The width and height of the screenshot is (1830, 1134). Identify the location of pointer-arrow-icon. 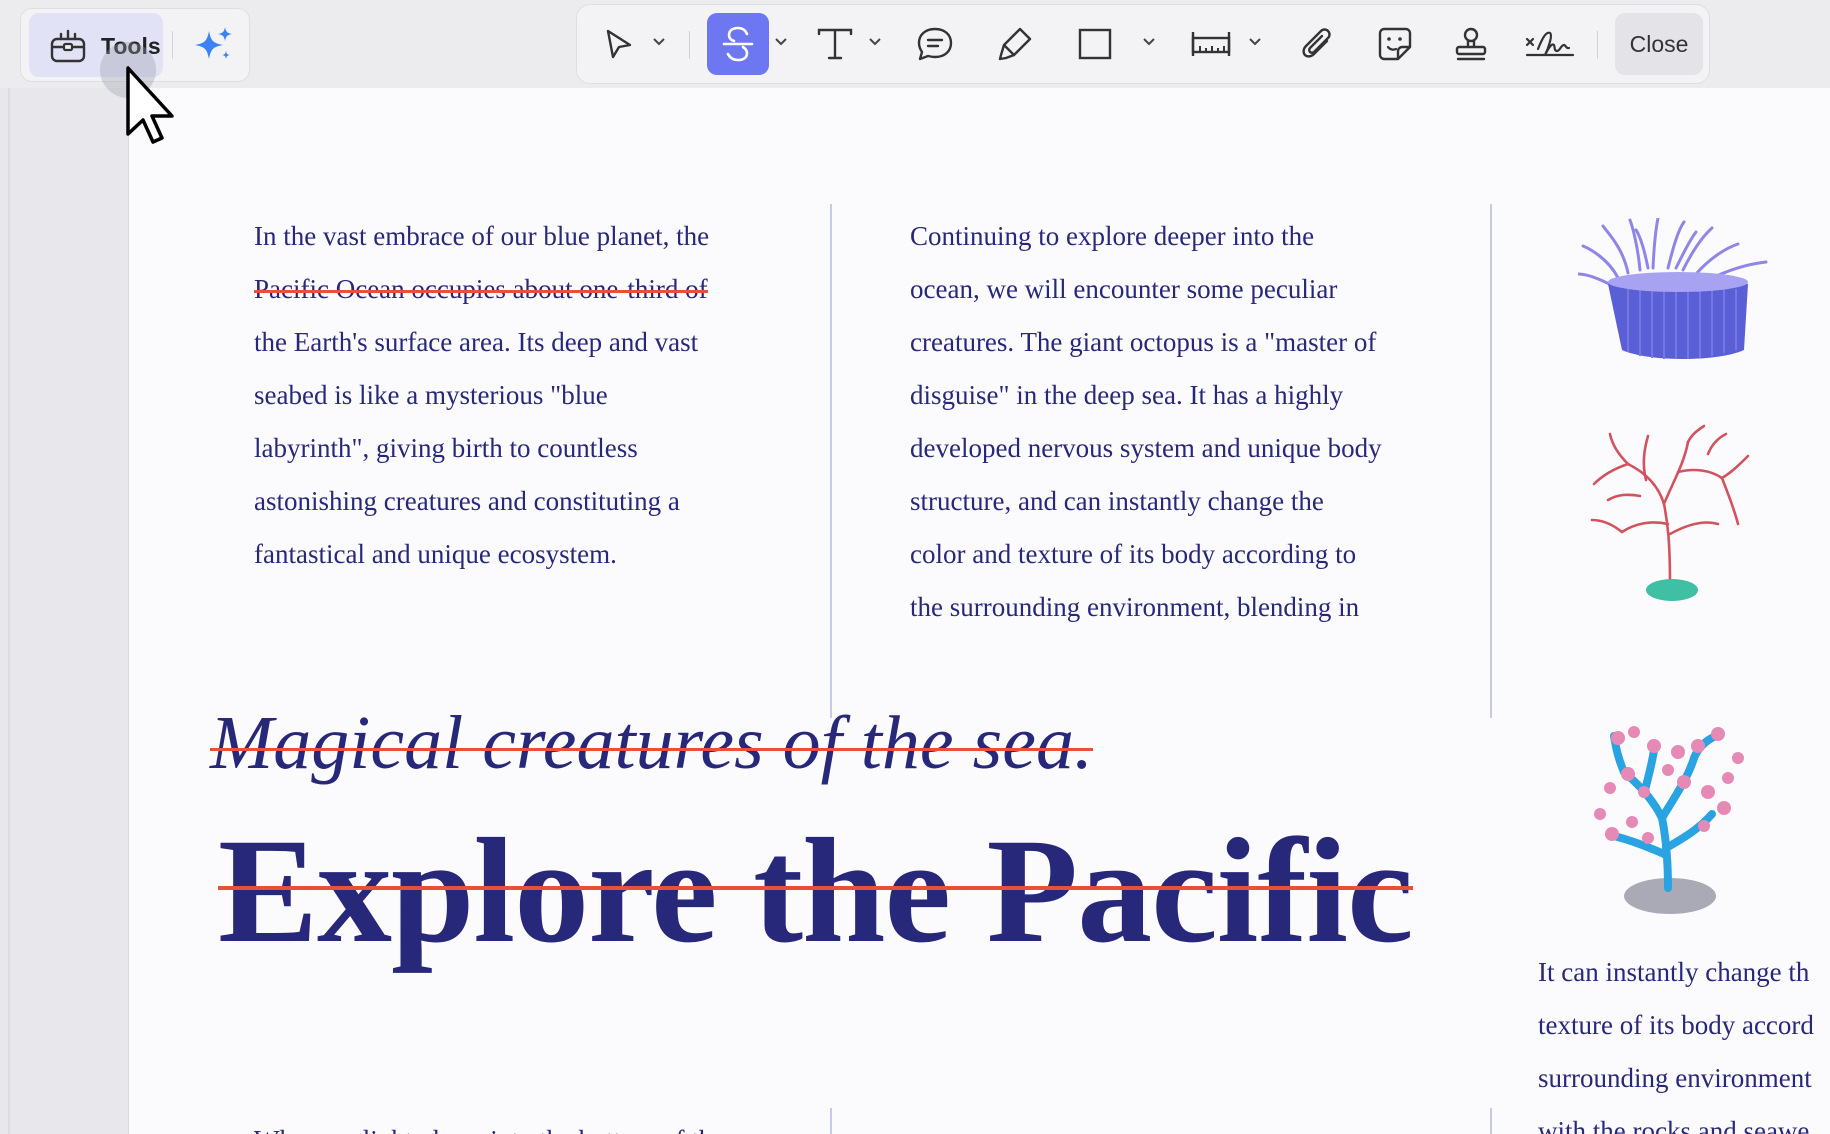
(619, 44).